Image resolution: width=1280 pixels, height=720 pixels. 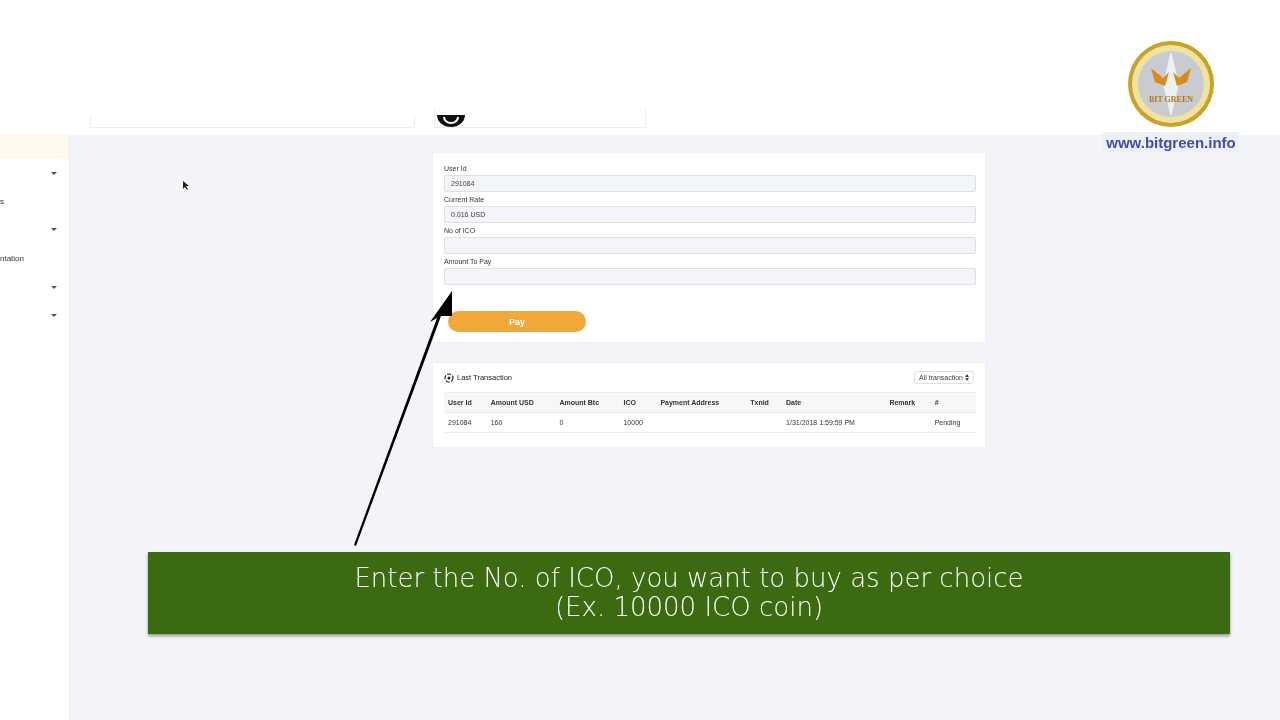 I want to click on caption-text: Enter the No. of ICO, you want to buy as per choice (Ex. 10000 ICO coin), so click(x=689, y=593).